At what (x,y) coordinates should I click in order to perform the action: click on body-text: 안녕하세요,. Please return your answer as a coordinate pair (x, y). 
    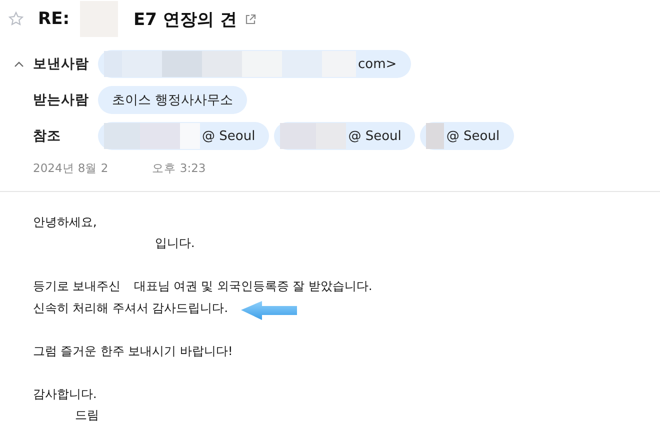
    Looking at the image, I should click on (65, 222).